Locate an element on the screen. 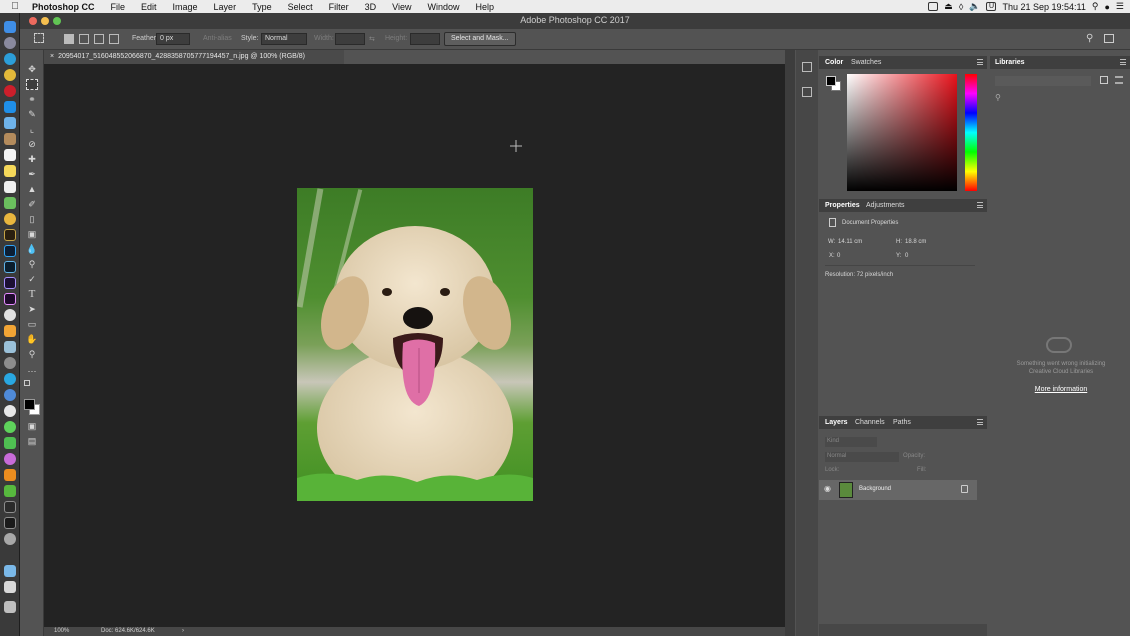  system-preferences-icon is located at coordinates (10, 363).